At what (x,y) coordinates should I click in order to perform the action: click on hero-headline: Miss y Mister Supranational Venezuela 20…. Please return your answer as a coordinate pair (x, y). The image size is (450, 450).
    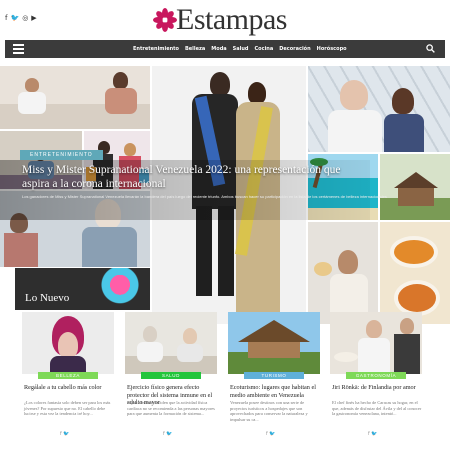
    Looking at the image, I should click on (192, 177).